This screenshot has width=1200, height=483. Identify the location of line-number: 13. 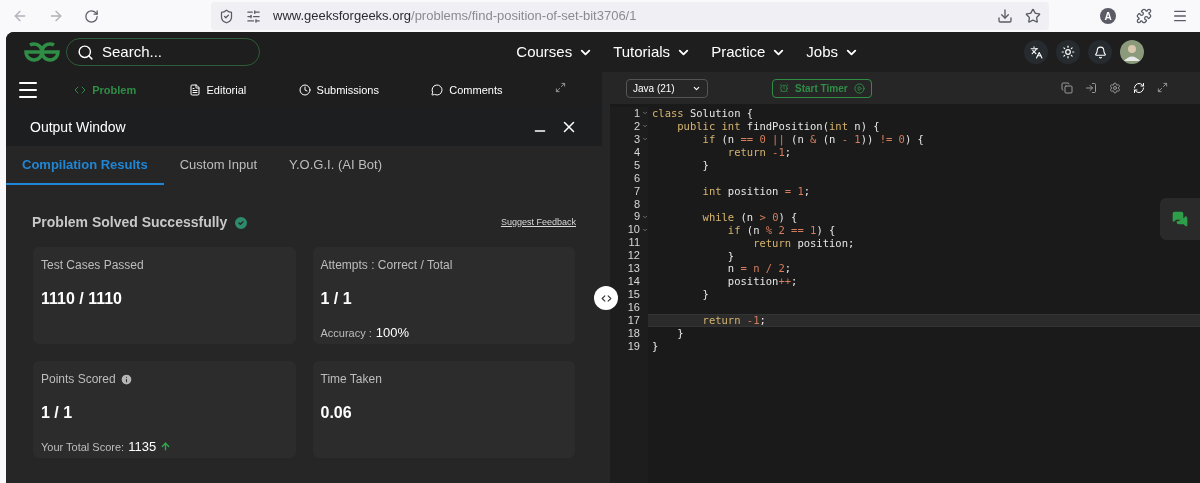
(633, 269).